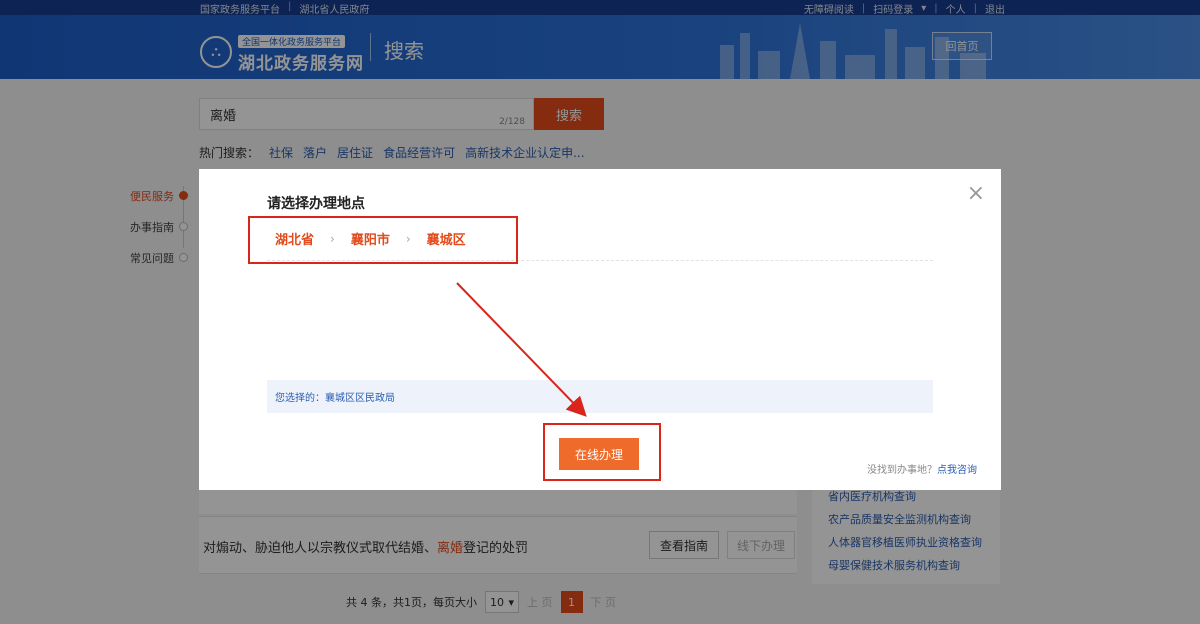 Image resolution: width=1200 pixels, height=624 pixels. What do you see at coordinates (360, 398) in the screenshot?
I see `selected-value: 襄城区区民政局` at bounding box center [360, 398].